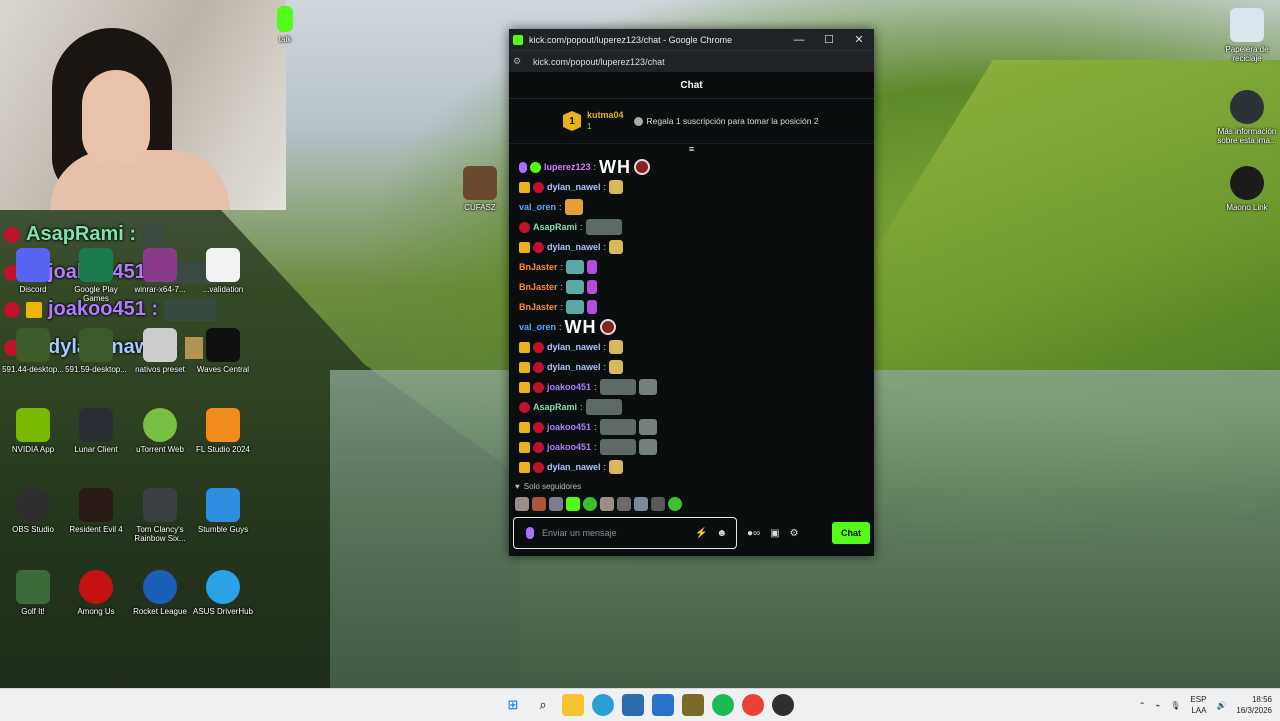 This screenshot has height=721, width=1280. I want to click on desktop-icon-utorrent: uTorrent Web, so click(160, 431).